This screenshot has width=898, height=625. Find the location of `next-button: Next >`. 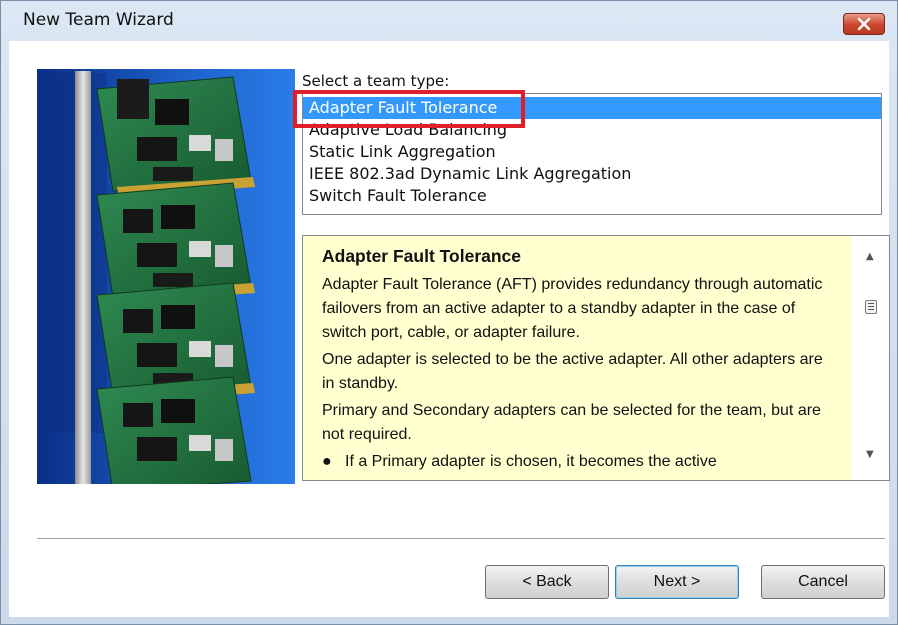

next-button: Next > is located at coordinates (677, 582).